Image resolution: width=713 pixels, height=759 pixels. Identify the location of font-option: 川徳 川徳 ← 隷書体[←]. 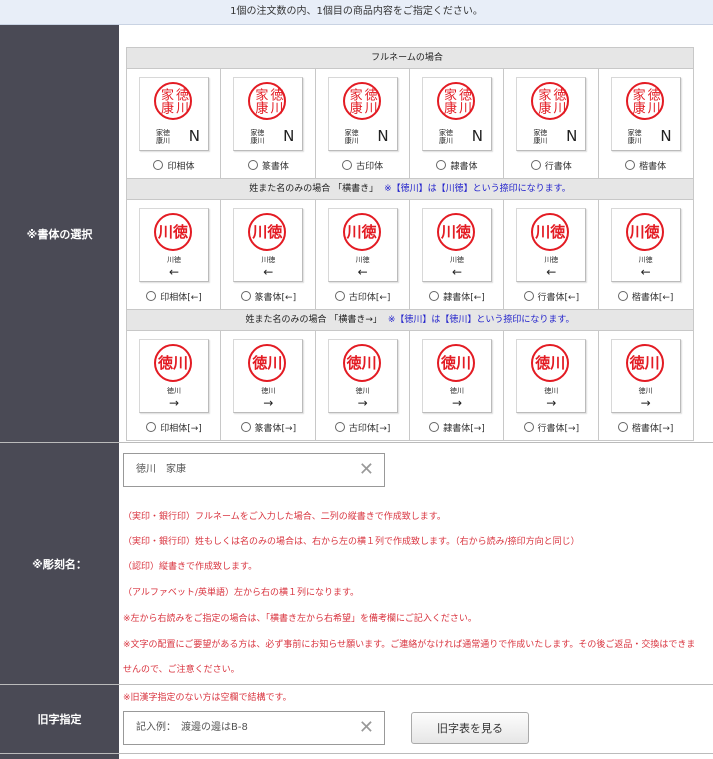
(457, 254).